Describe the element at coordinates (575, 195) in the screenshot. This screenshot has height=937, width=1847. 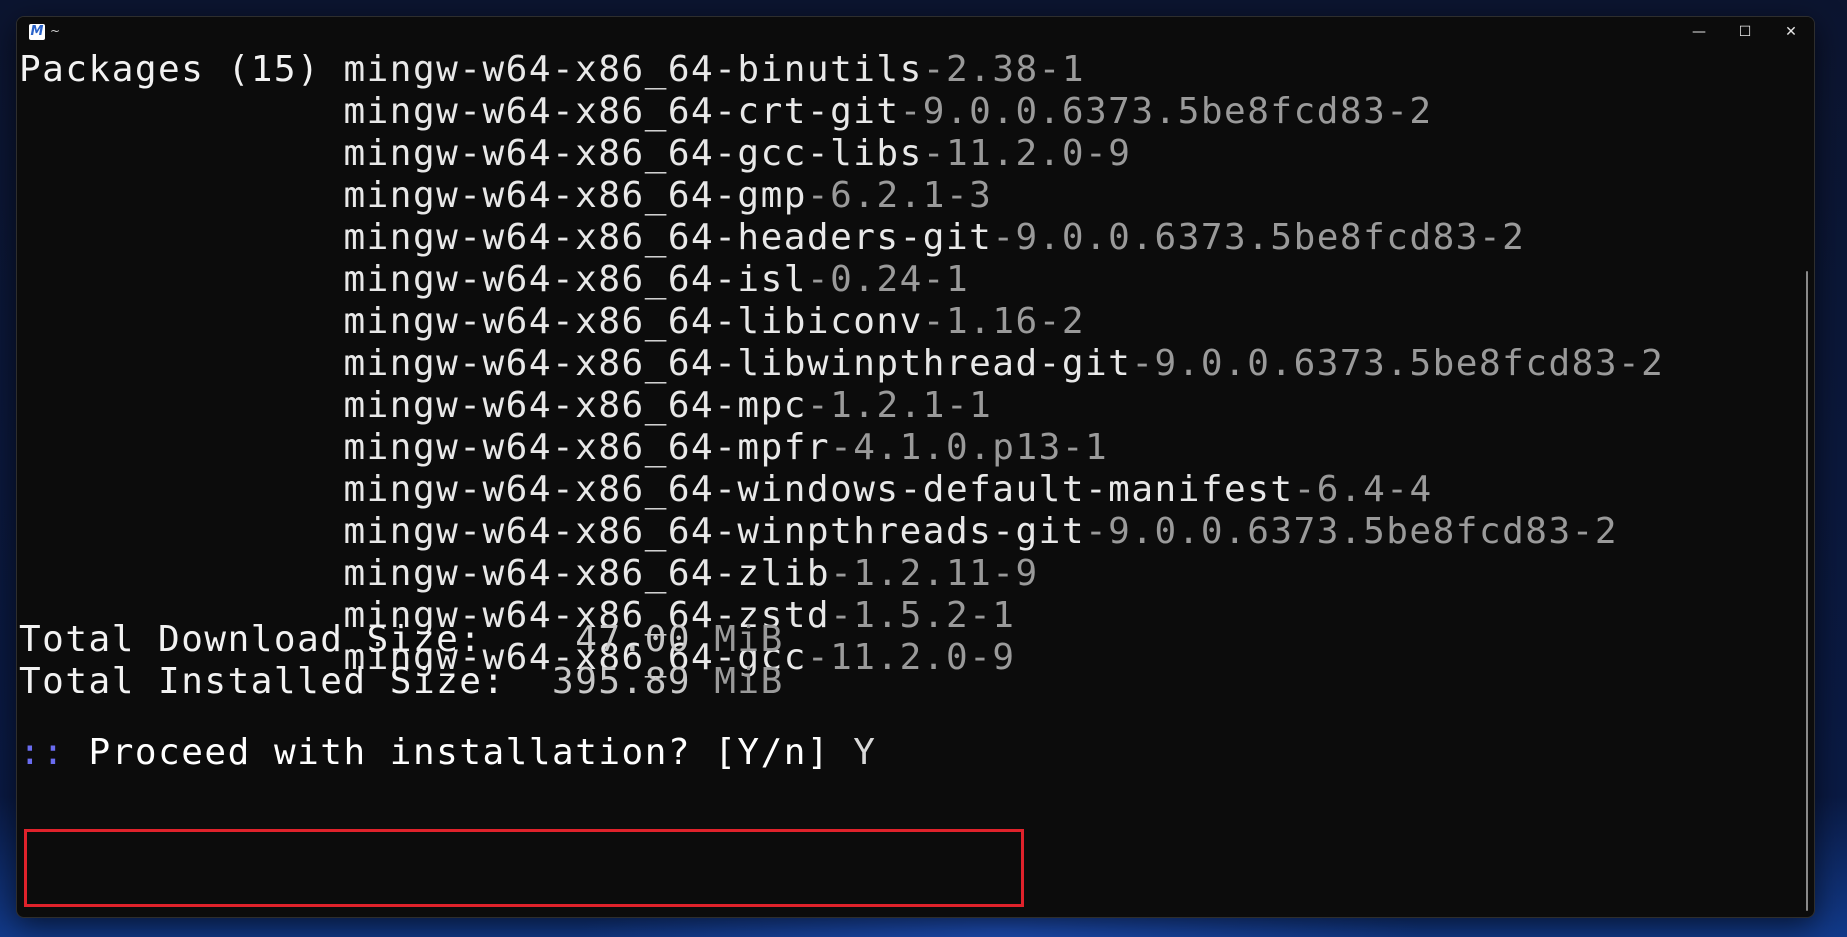
I see `package-name: mingw-w64-x86_64-gmp` at that location.